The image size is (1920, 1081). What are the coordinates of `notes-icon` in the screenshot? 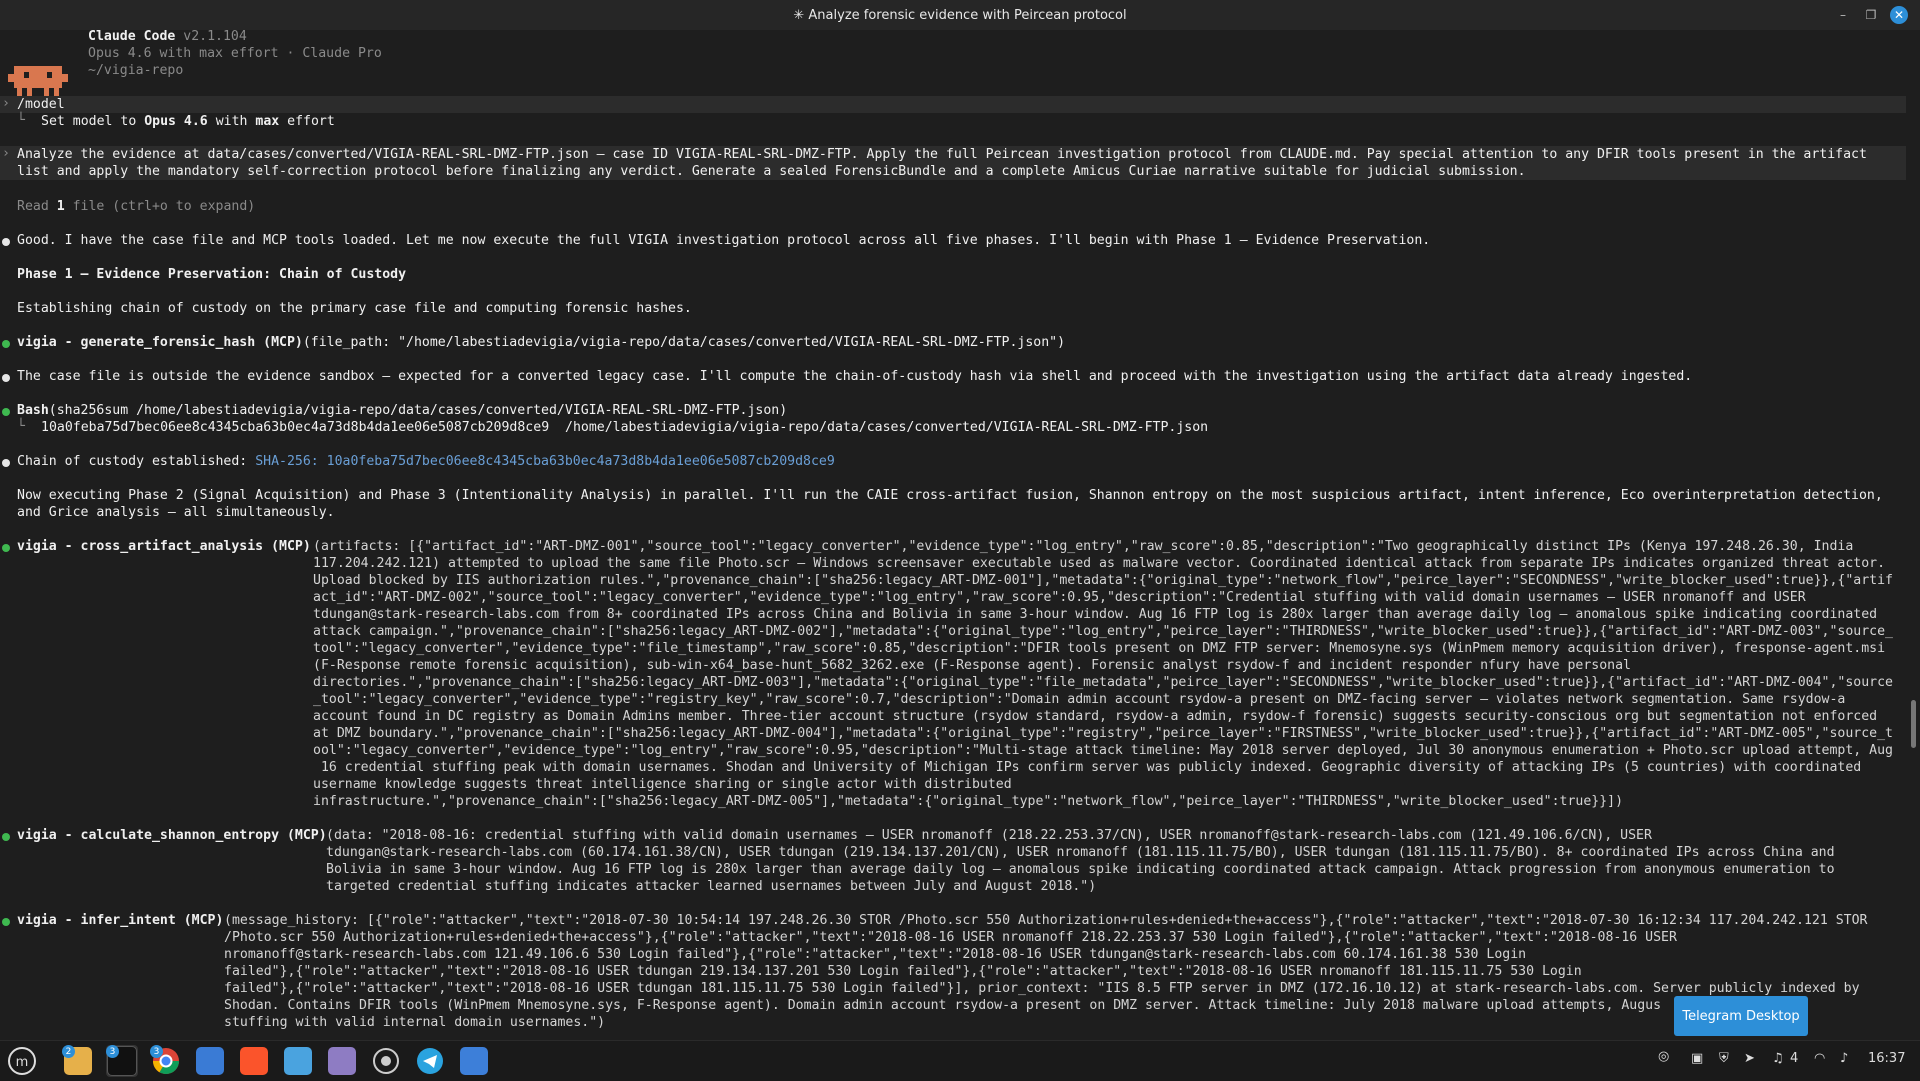 It's located at (342, 1061).